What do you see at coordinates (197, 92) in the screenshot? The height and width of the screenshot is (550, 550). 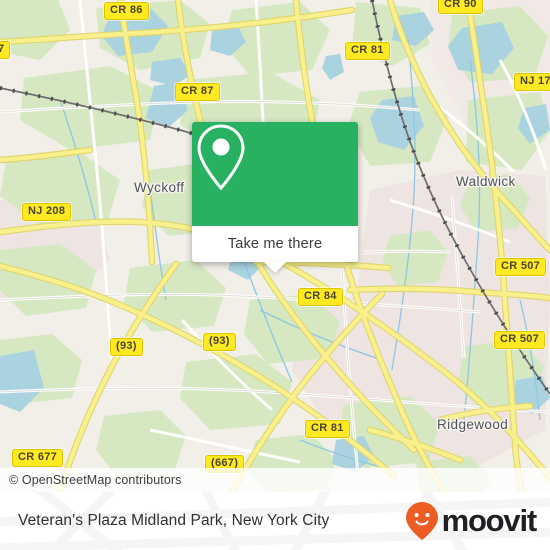 I see `road-shield-cr-87: CR 87` at bounding box center [197, 92].